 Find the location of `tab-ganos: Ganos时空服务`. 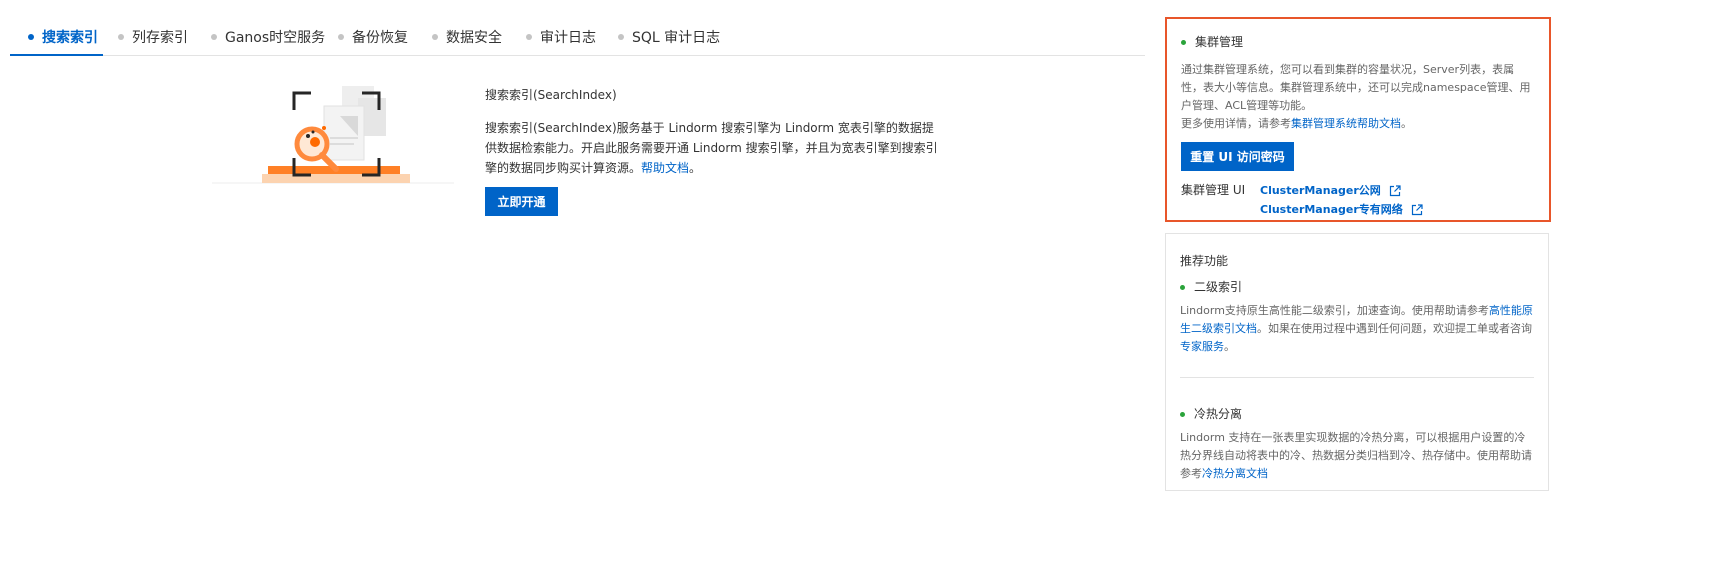

tab-ganos: Ganos时空服务 is located at coordinates (268, 37).